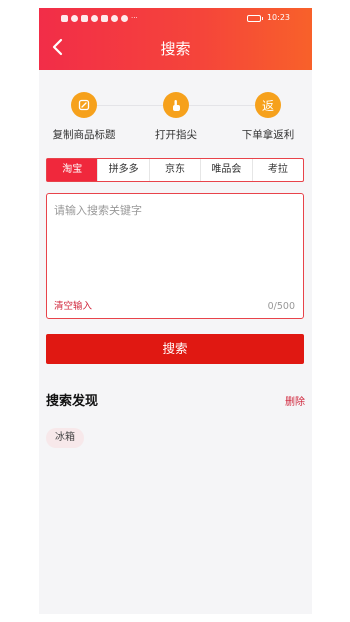 The width and height of the screenshot is (350, 622). I want to click on more-notifications-icon: ···, so click(134, 18).